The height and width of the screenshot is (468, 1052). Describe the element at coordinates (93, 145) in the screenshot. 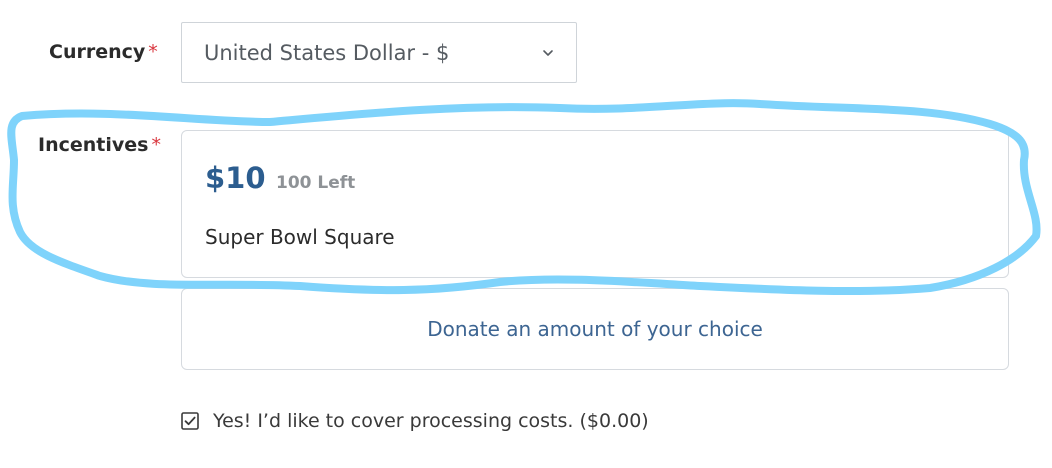

I see `incentives-label-text: Incentives` at that location.